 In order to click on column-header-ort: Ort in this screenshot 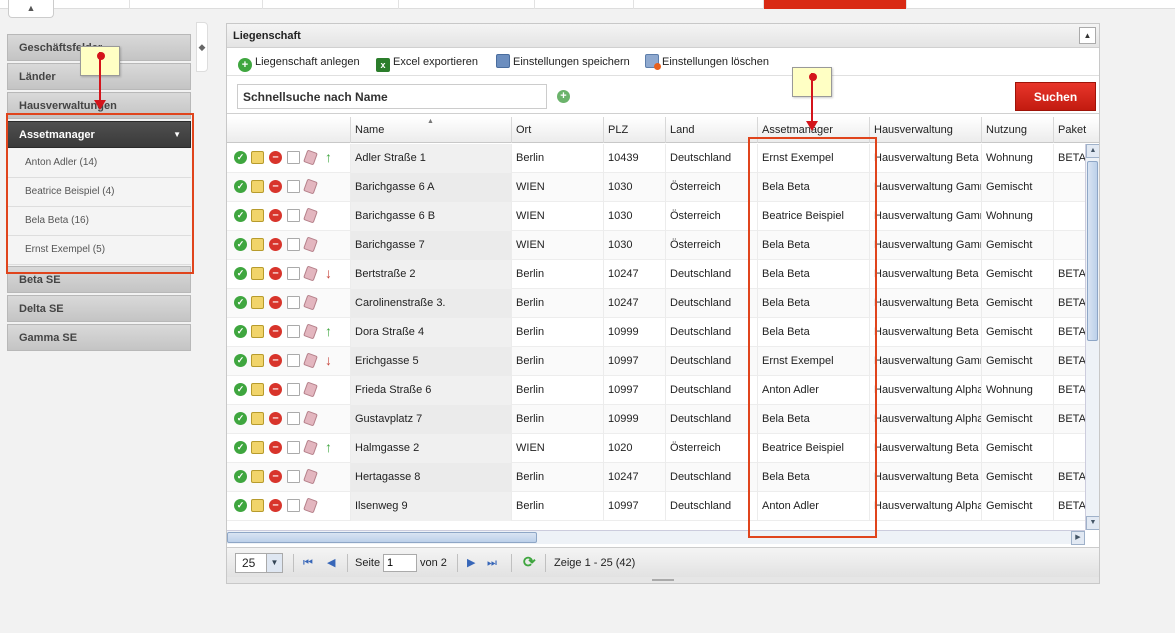, I will do `click(557, 130)`.